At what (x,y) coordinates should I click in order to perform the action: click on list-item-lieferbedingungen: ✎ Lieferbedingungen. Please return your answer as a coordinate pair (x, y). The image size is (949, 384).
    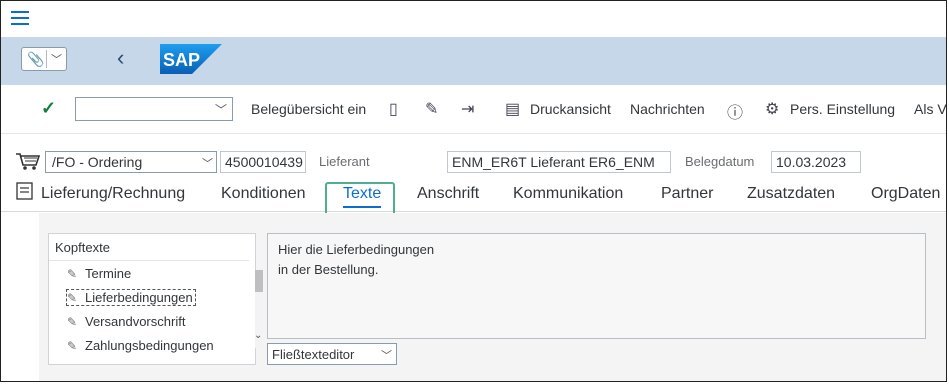
    Looking at the image, I should click on (131, 297).